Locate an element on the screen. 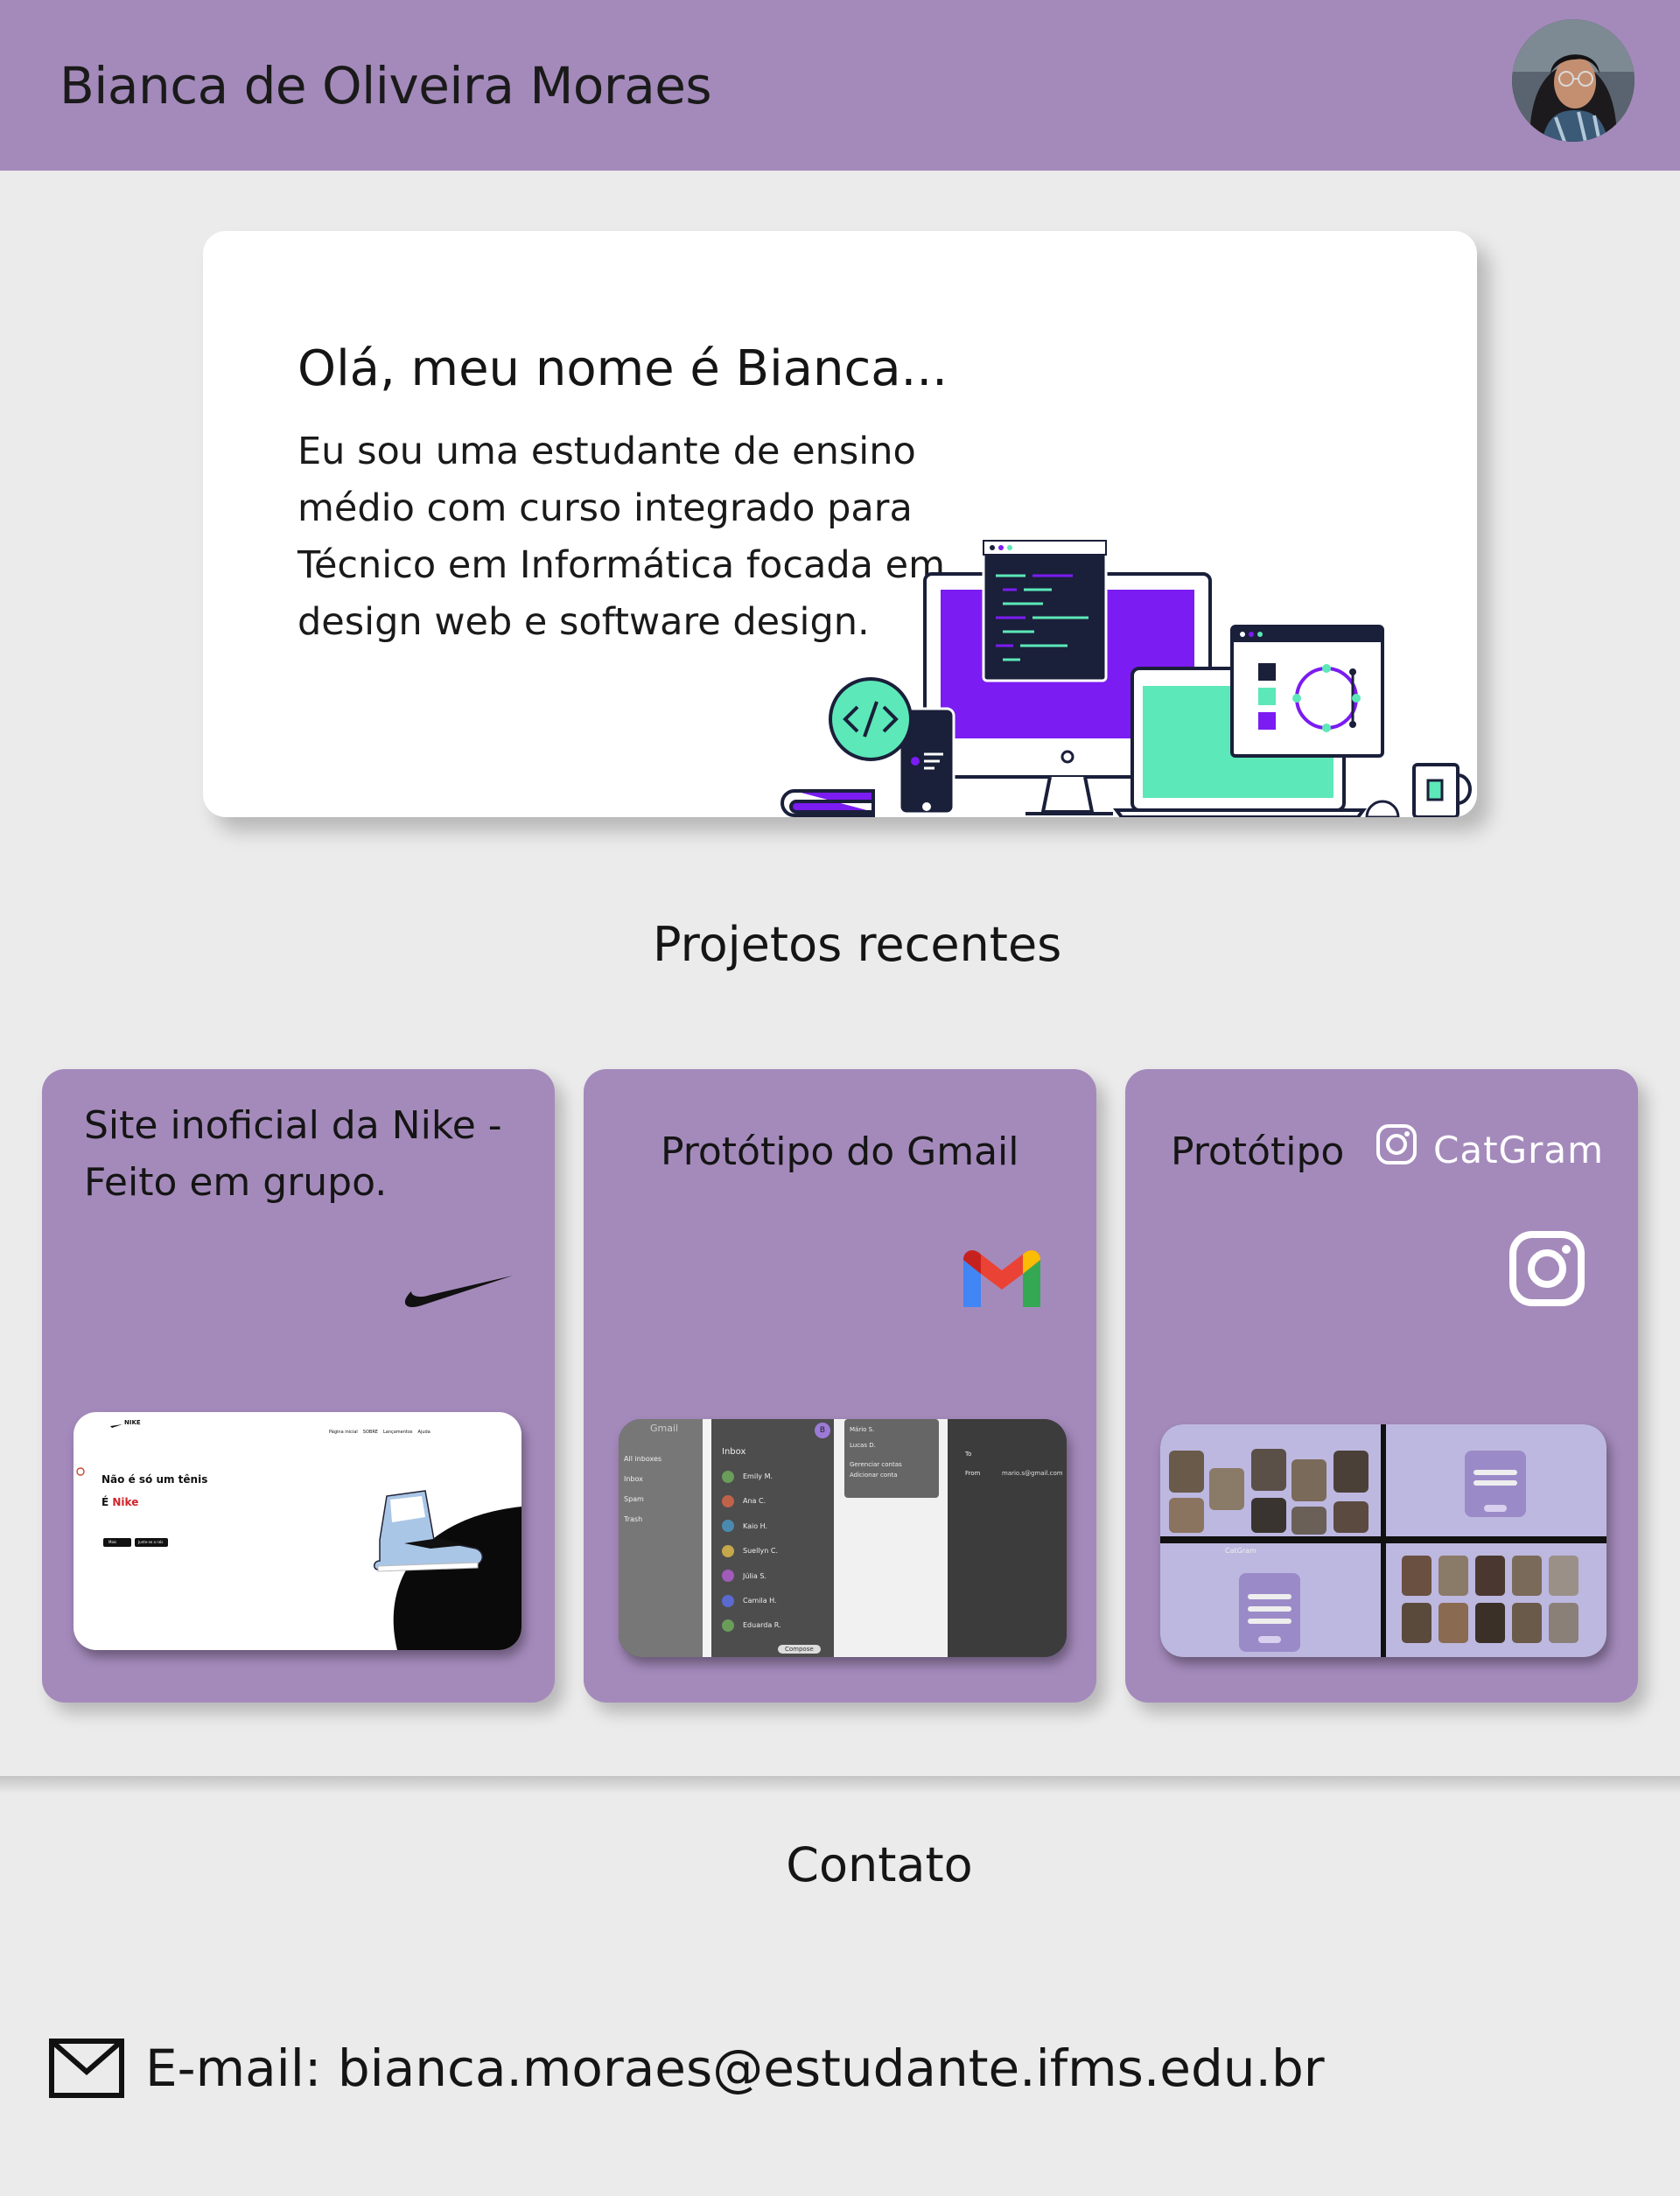 This screenshot has height=2196, width=1680. gmail-preview-to: To is located at coordinates (968, 1454).